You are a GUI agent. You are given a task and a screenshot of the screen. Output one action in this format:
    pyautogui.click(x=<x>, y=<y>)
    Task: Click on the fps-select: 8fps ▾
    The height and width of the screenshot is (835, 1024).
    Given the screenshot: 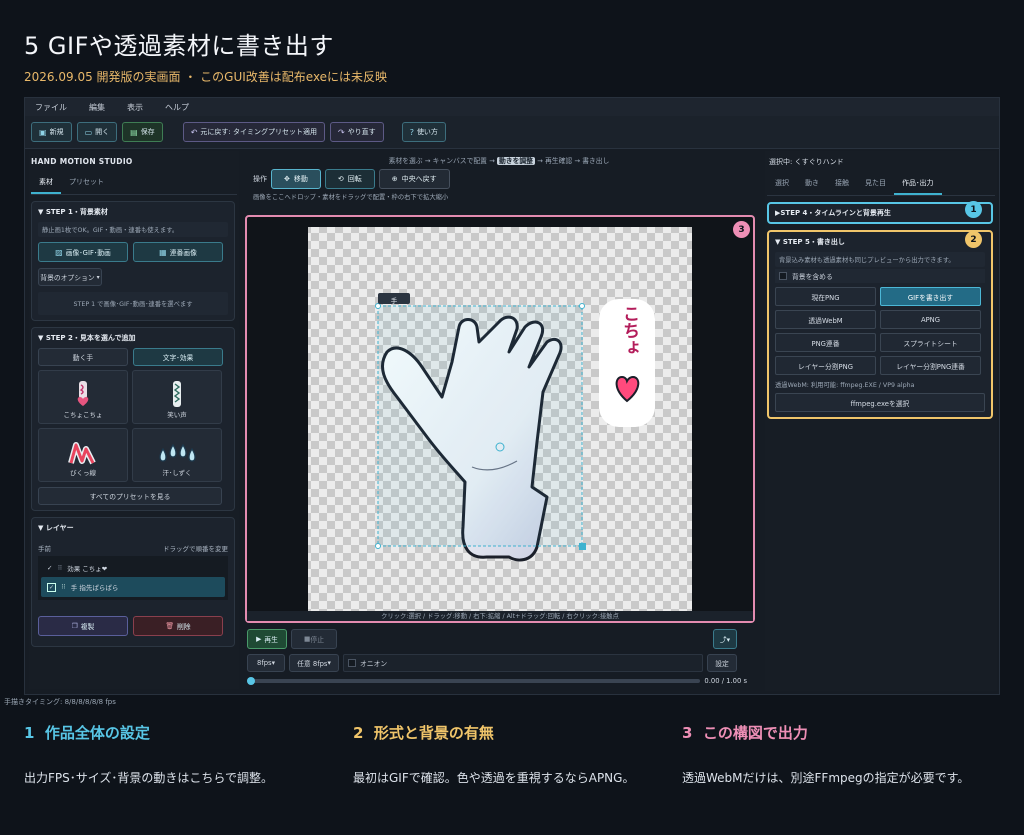 What is the action you would take?
    pyautogui.click(x=266, y=663)
    